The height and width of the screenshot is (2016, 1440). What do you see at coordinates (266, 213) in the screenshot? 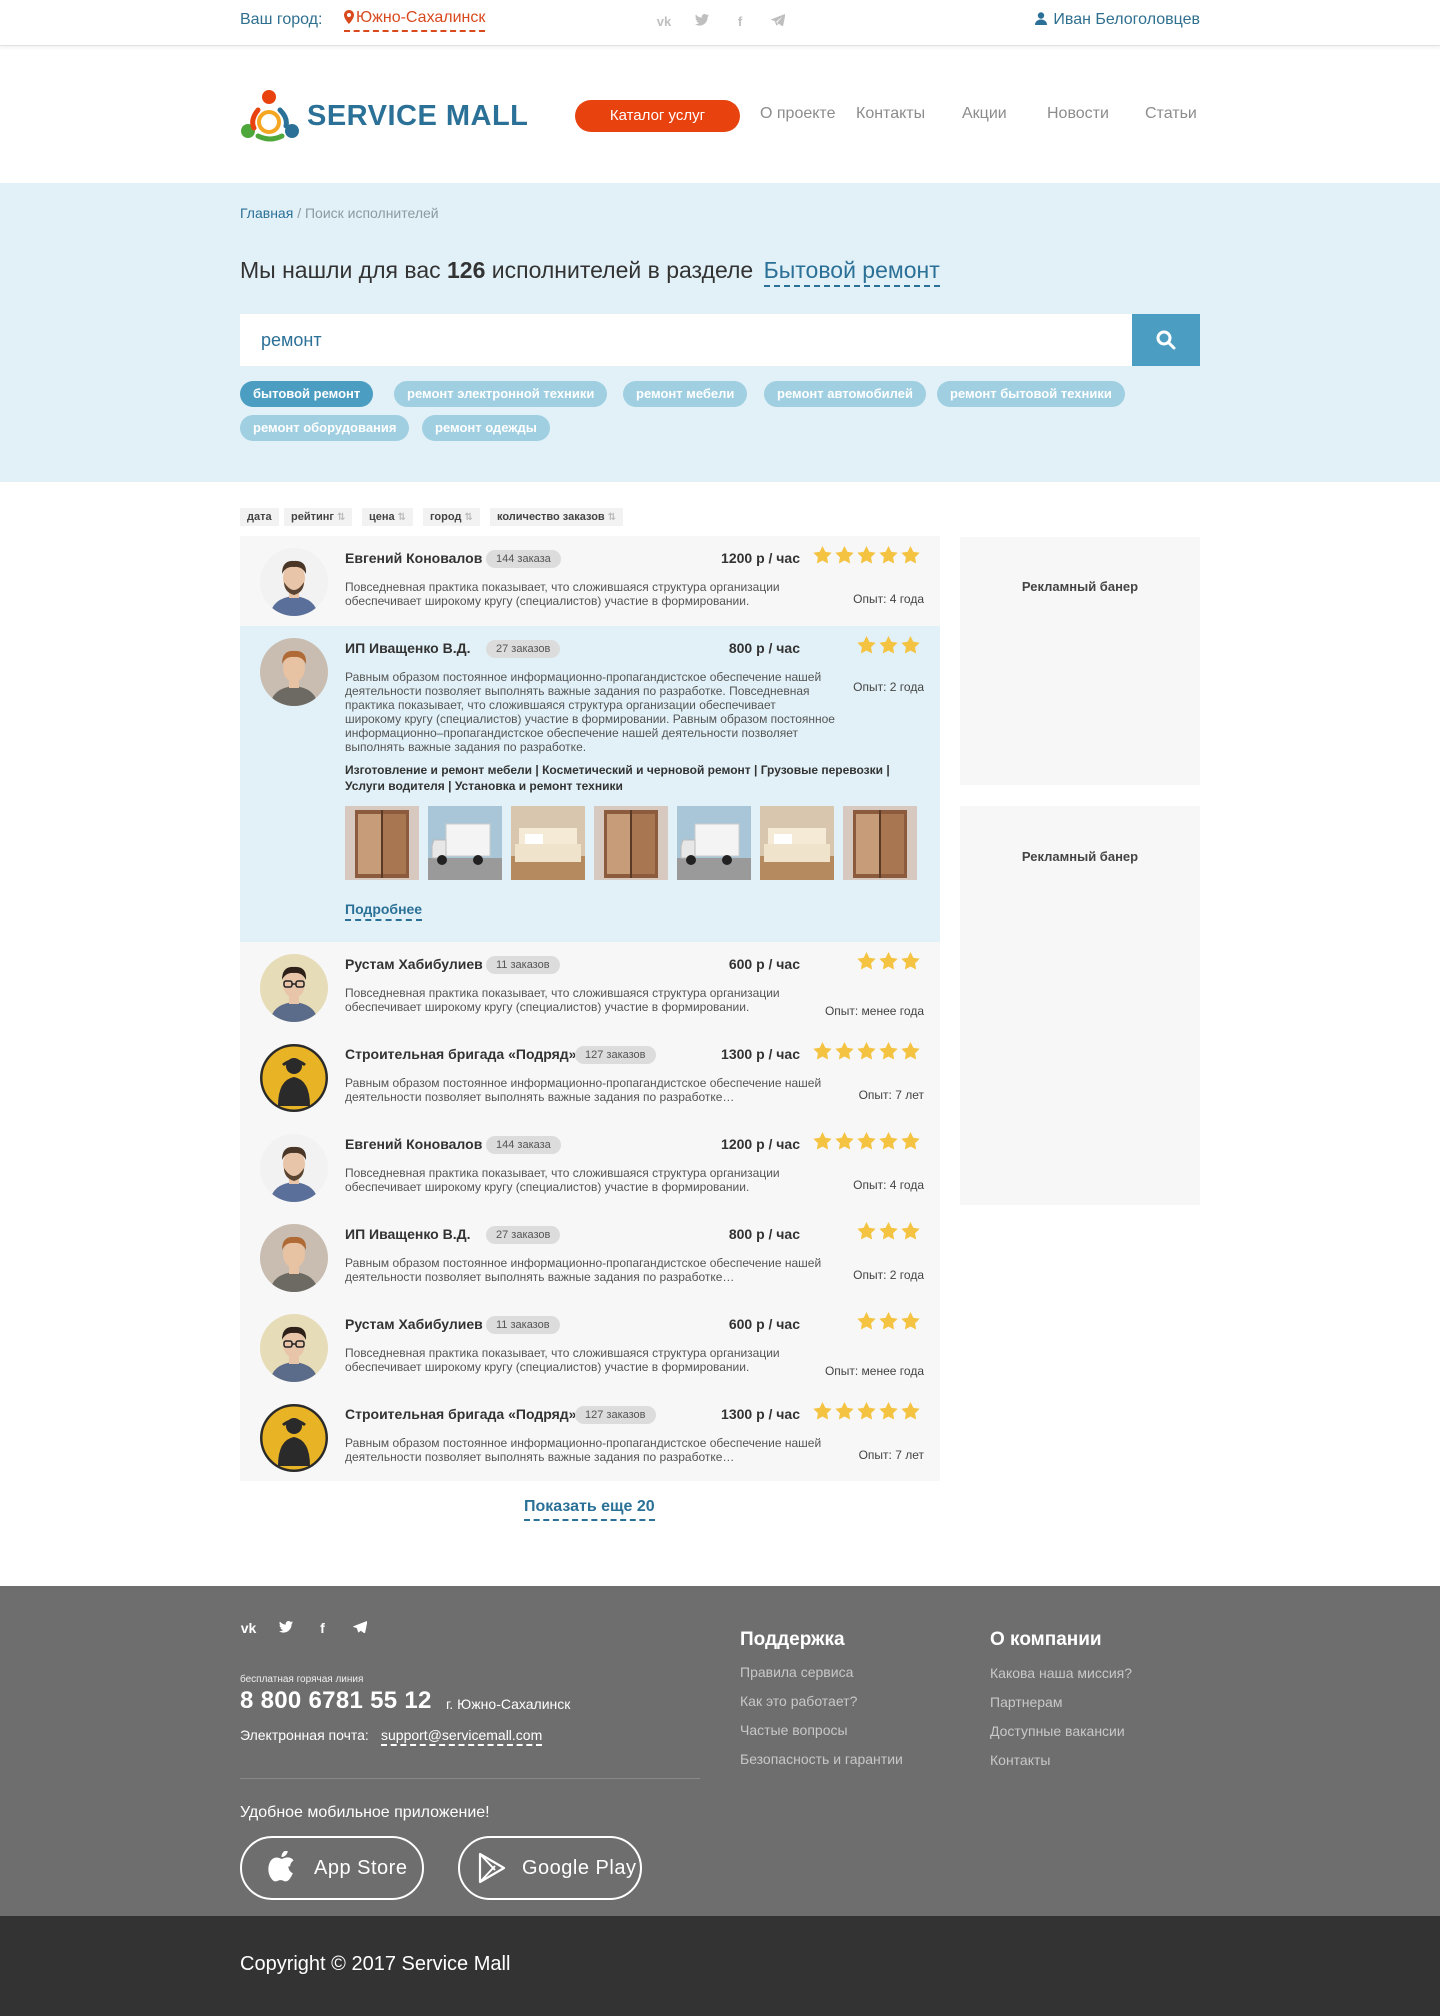
I see `breadcrumb-home: Главная` at bounding box center [266, 213].